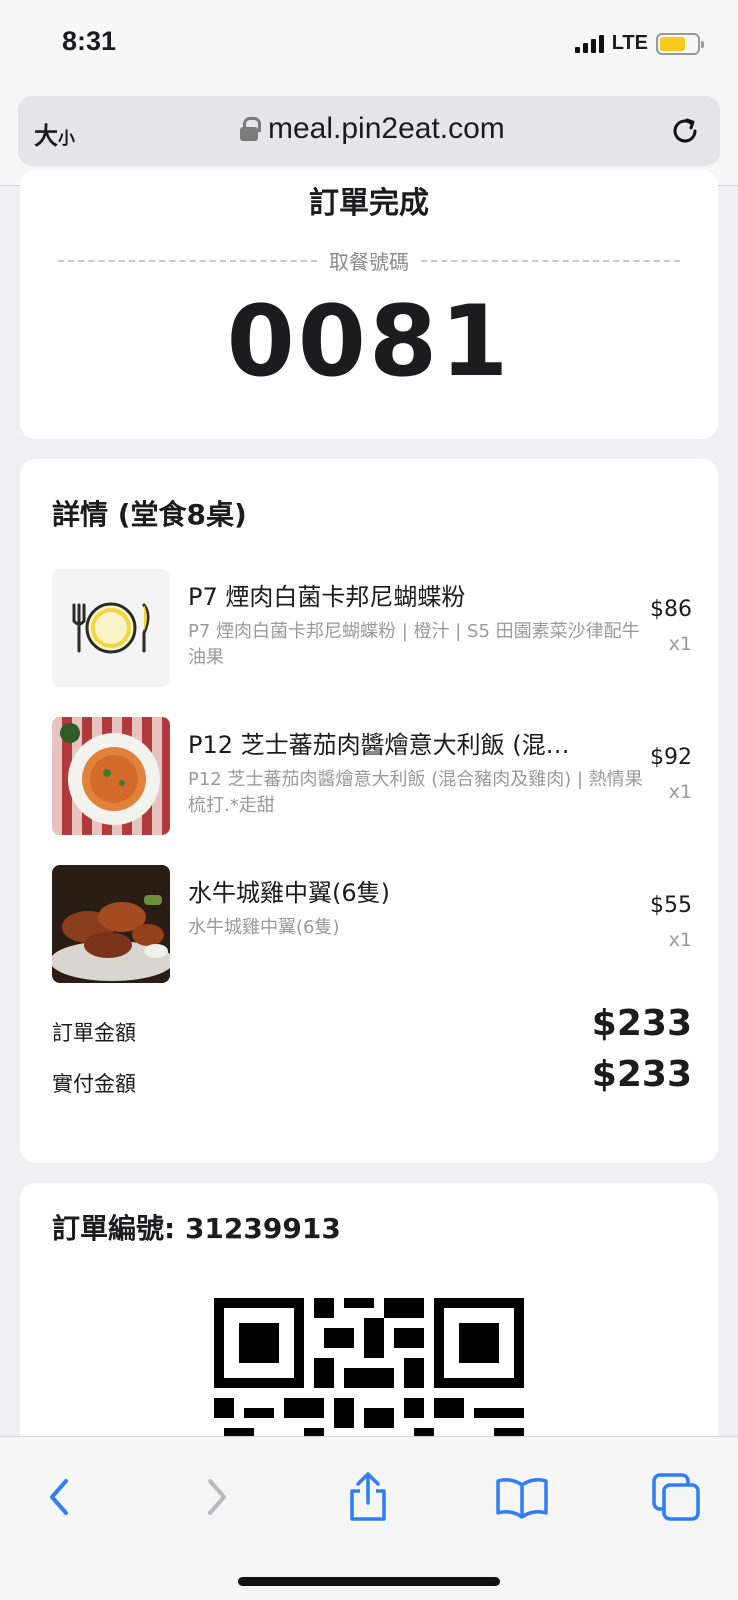 Image resolution: width=738 pixels, height=1600 pixels. Describe the element at coordinates (415, 792) in the screenshot. I see `item-description: P12 芝士蕃茄肉醬燴意大利飯 (混合豬肉及雞肉) | 熱情果梳打.*走甜` at that location.